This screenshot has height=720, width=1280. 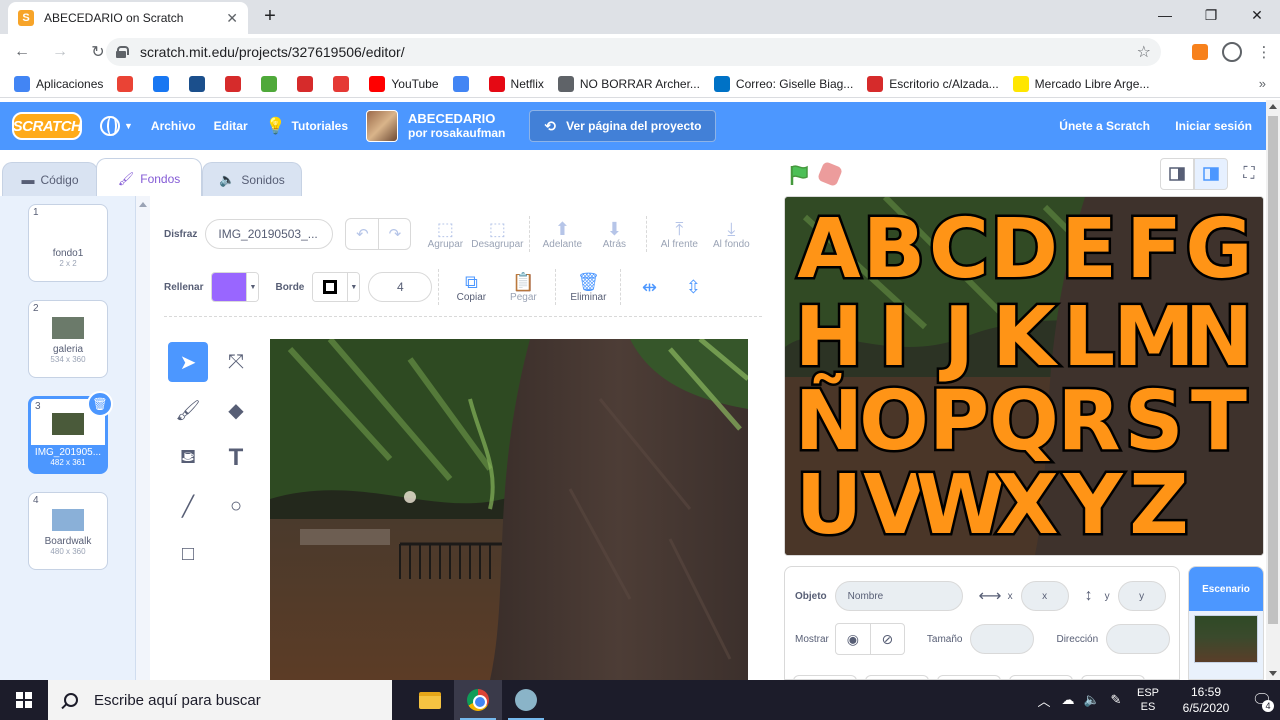 I want to click on start-button, so click(x=24, y=700).